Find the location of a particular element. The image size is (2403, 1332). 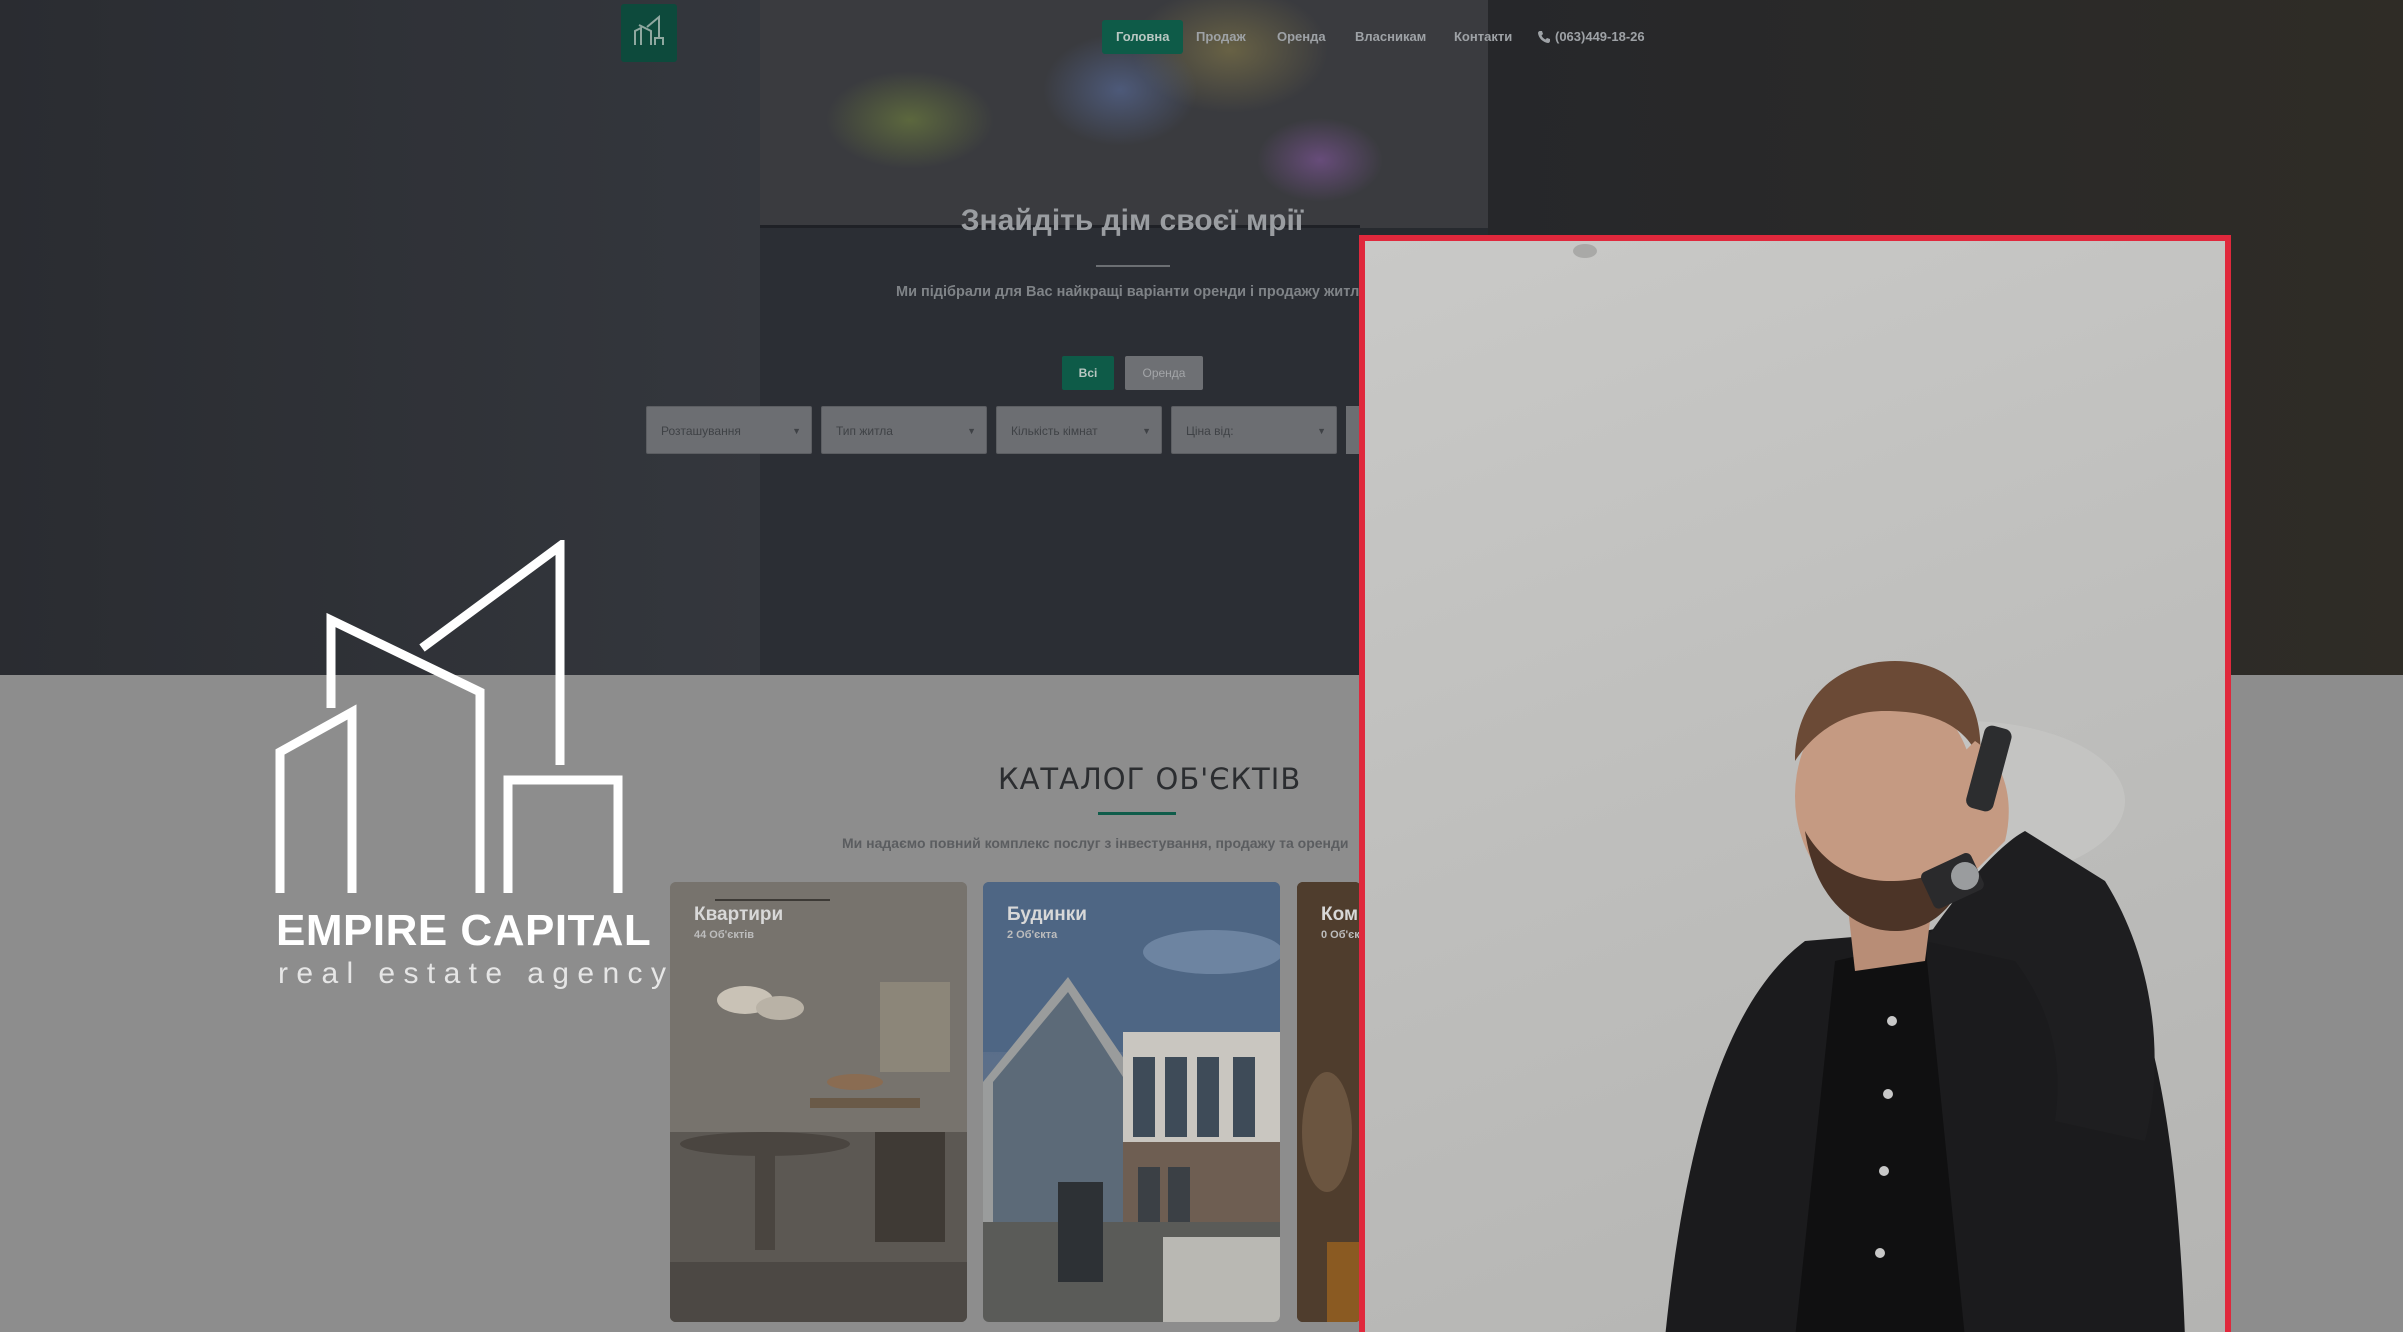

apartments-interior-image is located at coordinates (818, 1102).